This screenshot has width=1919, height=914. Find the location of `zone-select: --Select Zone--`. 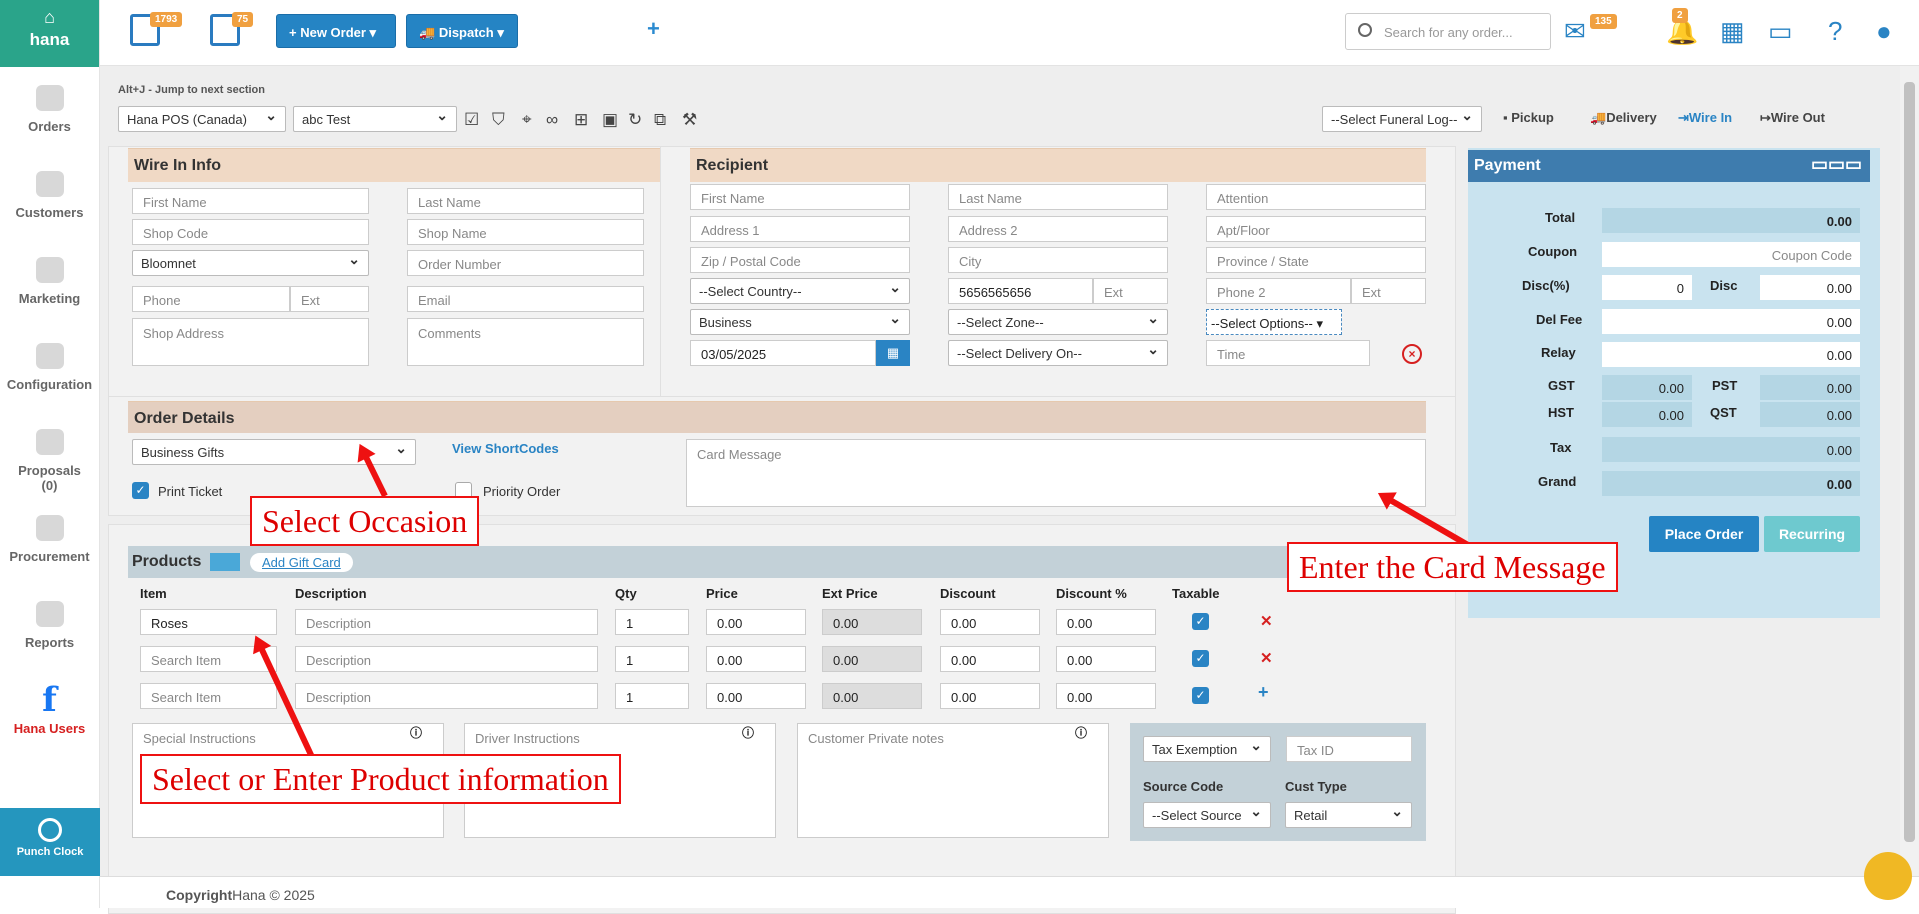

zone-select: --Select Zone-- is located at coordinates (1058, 322).